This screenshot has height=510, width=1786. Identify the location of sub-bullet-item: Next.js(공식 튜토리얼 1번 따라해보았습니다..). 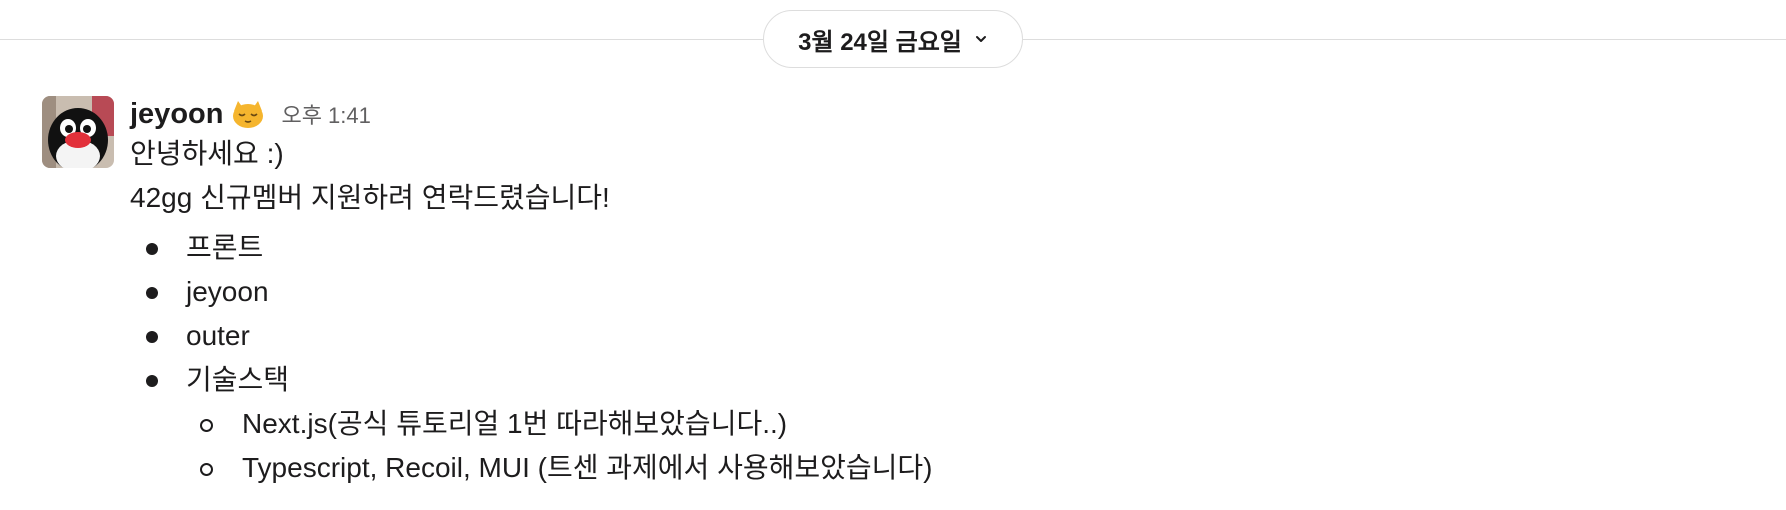
(948, 424).